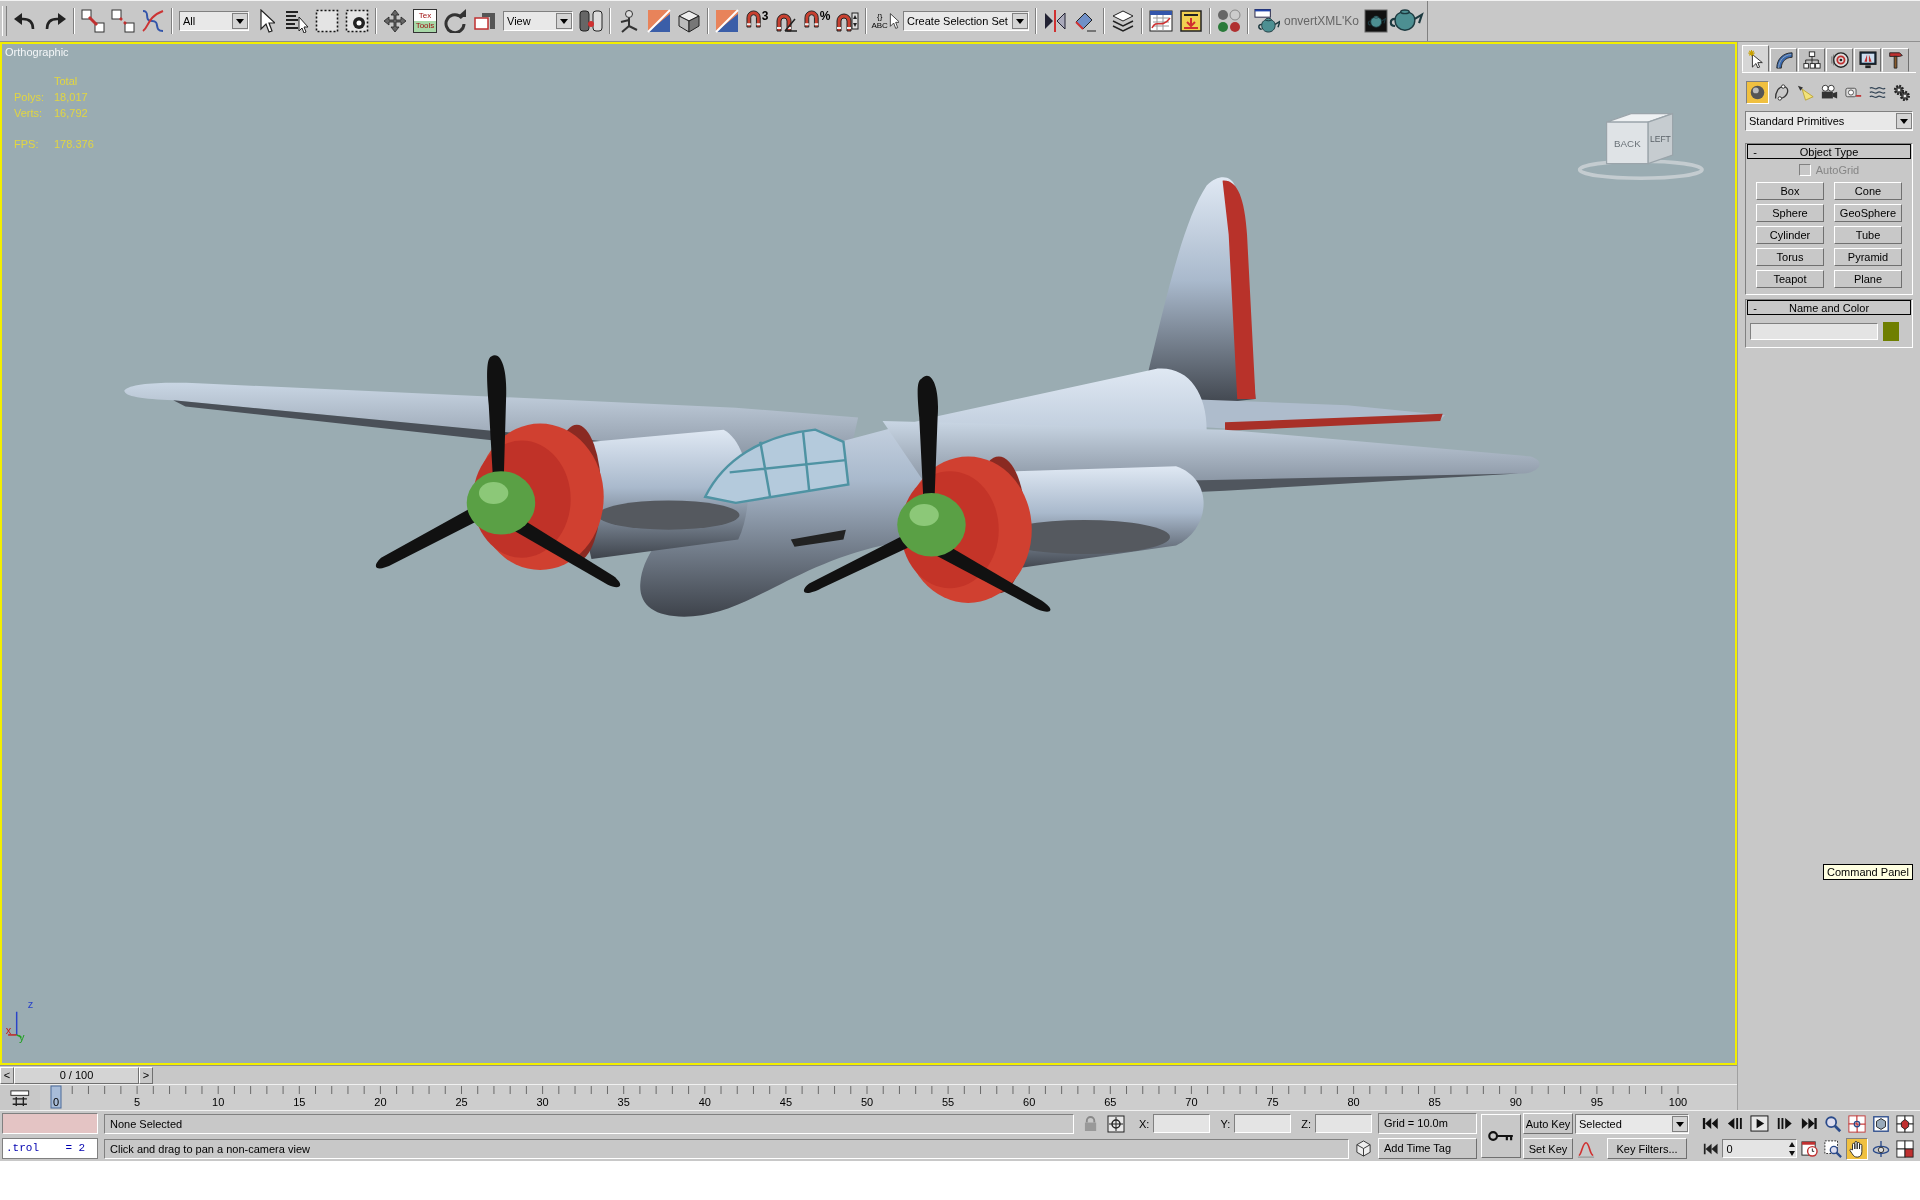  What do you see at coordinates (868, 1075) in the screenshot?
I see `time-slider-track: < 0 / 100 >` at bounding box center [868, 1075].